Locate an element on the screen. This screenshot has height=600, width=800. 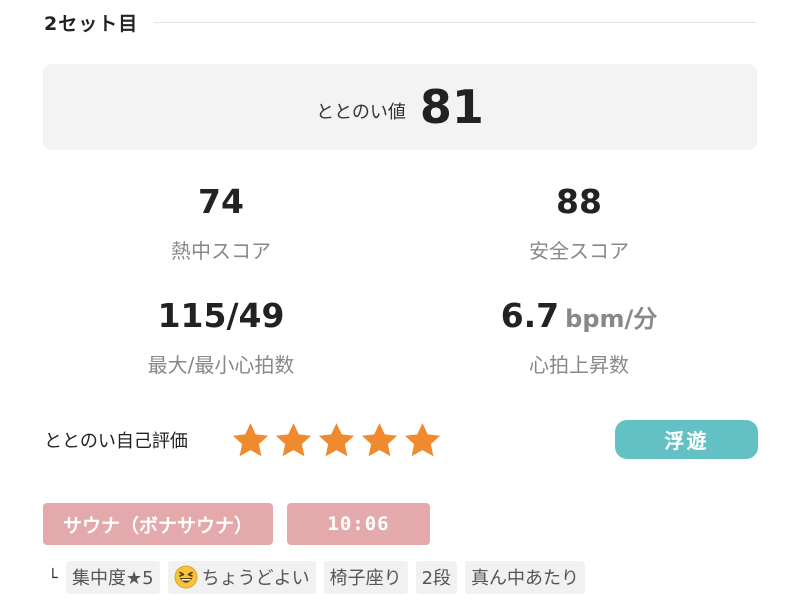
metric-value: 115/49 is located at coordinates (221, 315).